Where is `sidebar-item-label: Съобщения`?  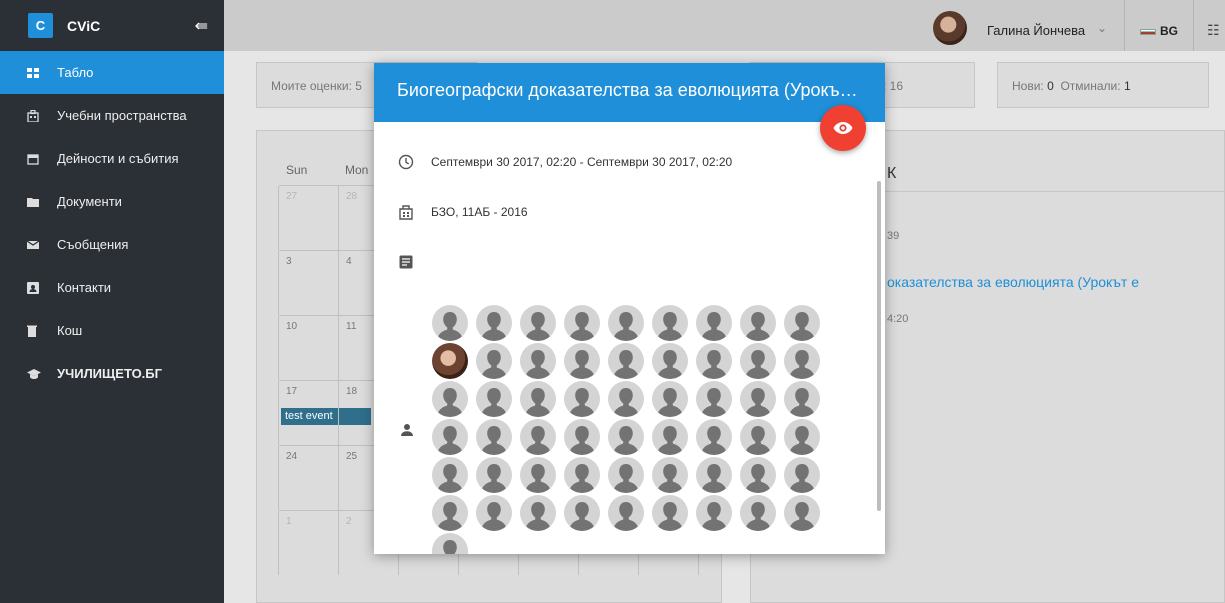 sidebar-item-label: Съобщения is located at coordinates (93, 244).